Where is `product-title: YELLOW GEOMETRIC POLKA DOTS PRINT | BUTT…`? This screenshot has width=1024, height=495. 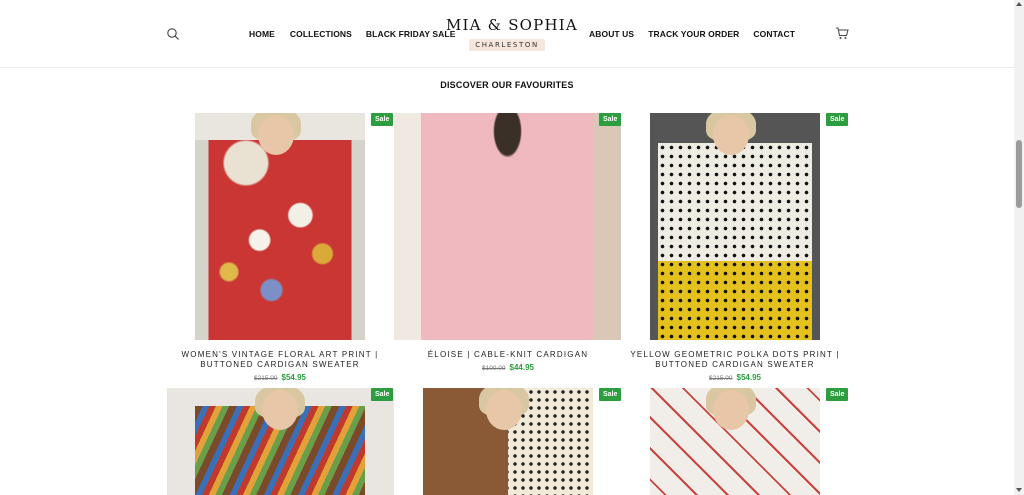
product-title: YELLOW GEOMETRIC POLKA DOTS PRINT | BUTT… is located at coordinates (735, 360).